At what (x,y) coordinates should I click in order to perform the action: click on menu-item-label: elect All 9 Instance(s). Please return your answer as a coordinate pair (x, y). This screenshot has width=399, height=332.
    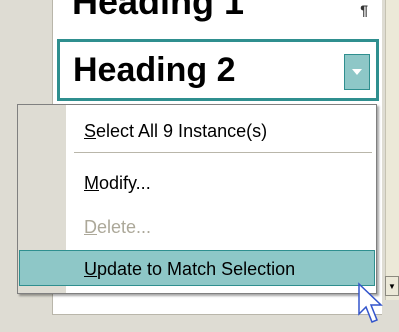
    Looking at the image, I should click on (182, 131).